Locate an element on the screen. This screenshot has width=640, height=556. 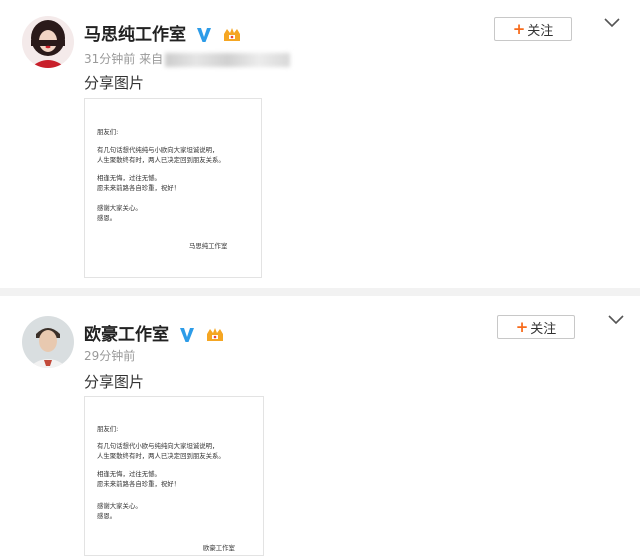
post-time: 29分钟前 is located at coordinates (109, 356).